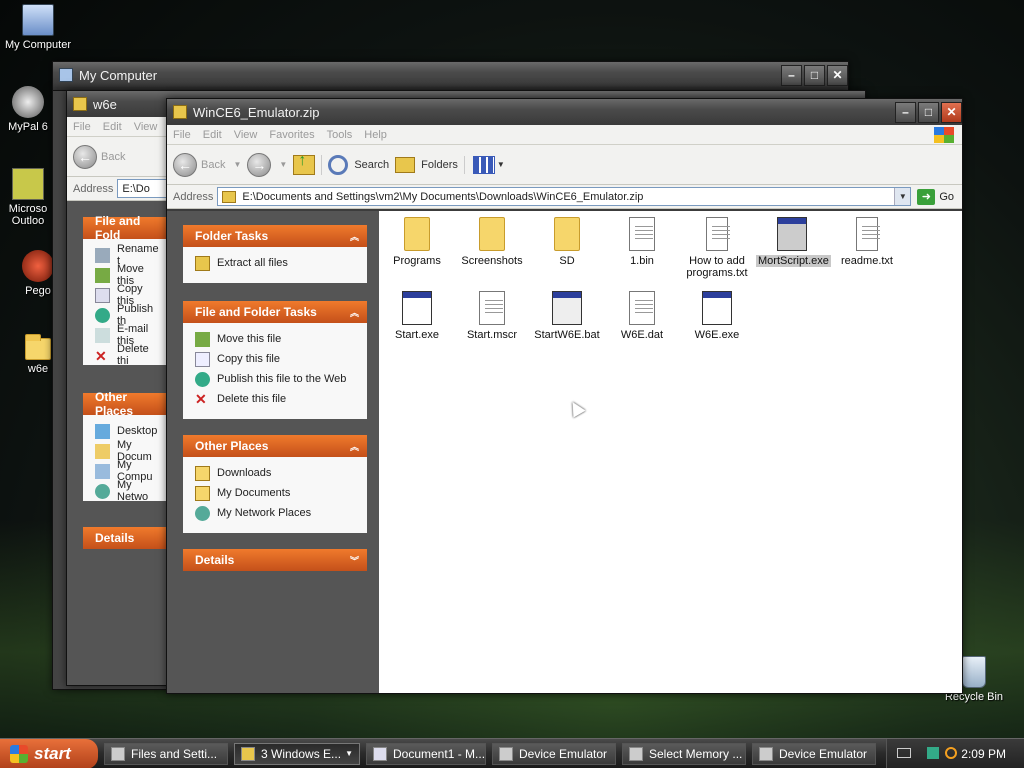 The height and width of the screenshot is (768, 1024). Describe the element at coordinates (126, 431) in the screenshot. I see `place-desktop: Desktop` at that location.